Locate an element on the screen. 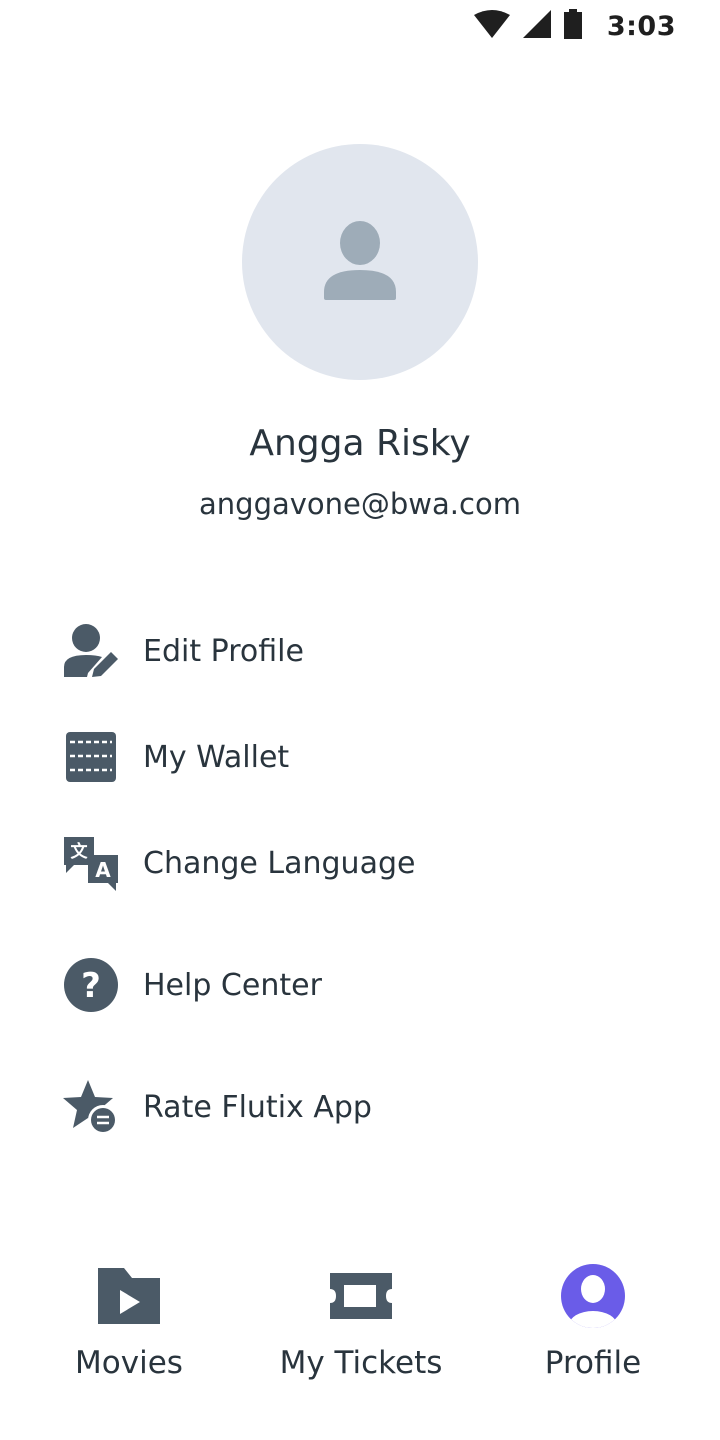 Image resolution: width=720 pixels, height=1440 pixels. svg-text: 文 is located at coordinates (80, 851).